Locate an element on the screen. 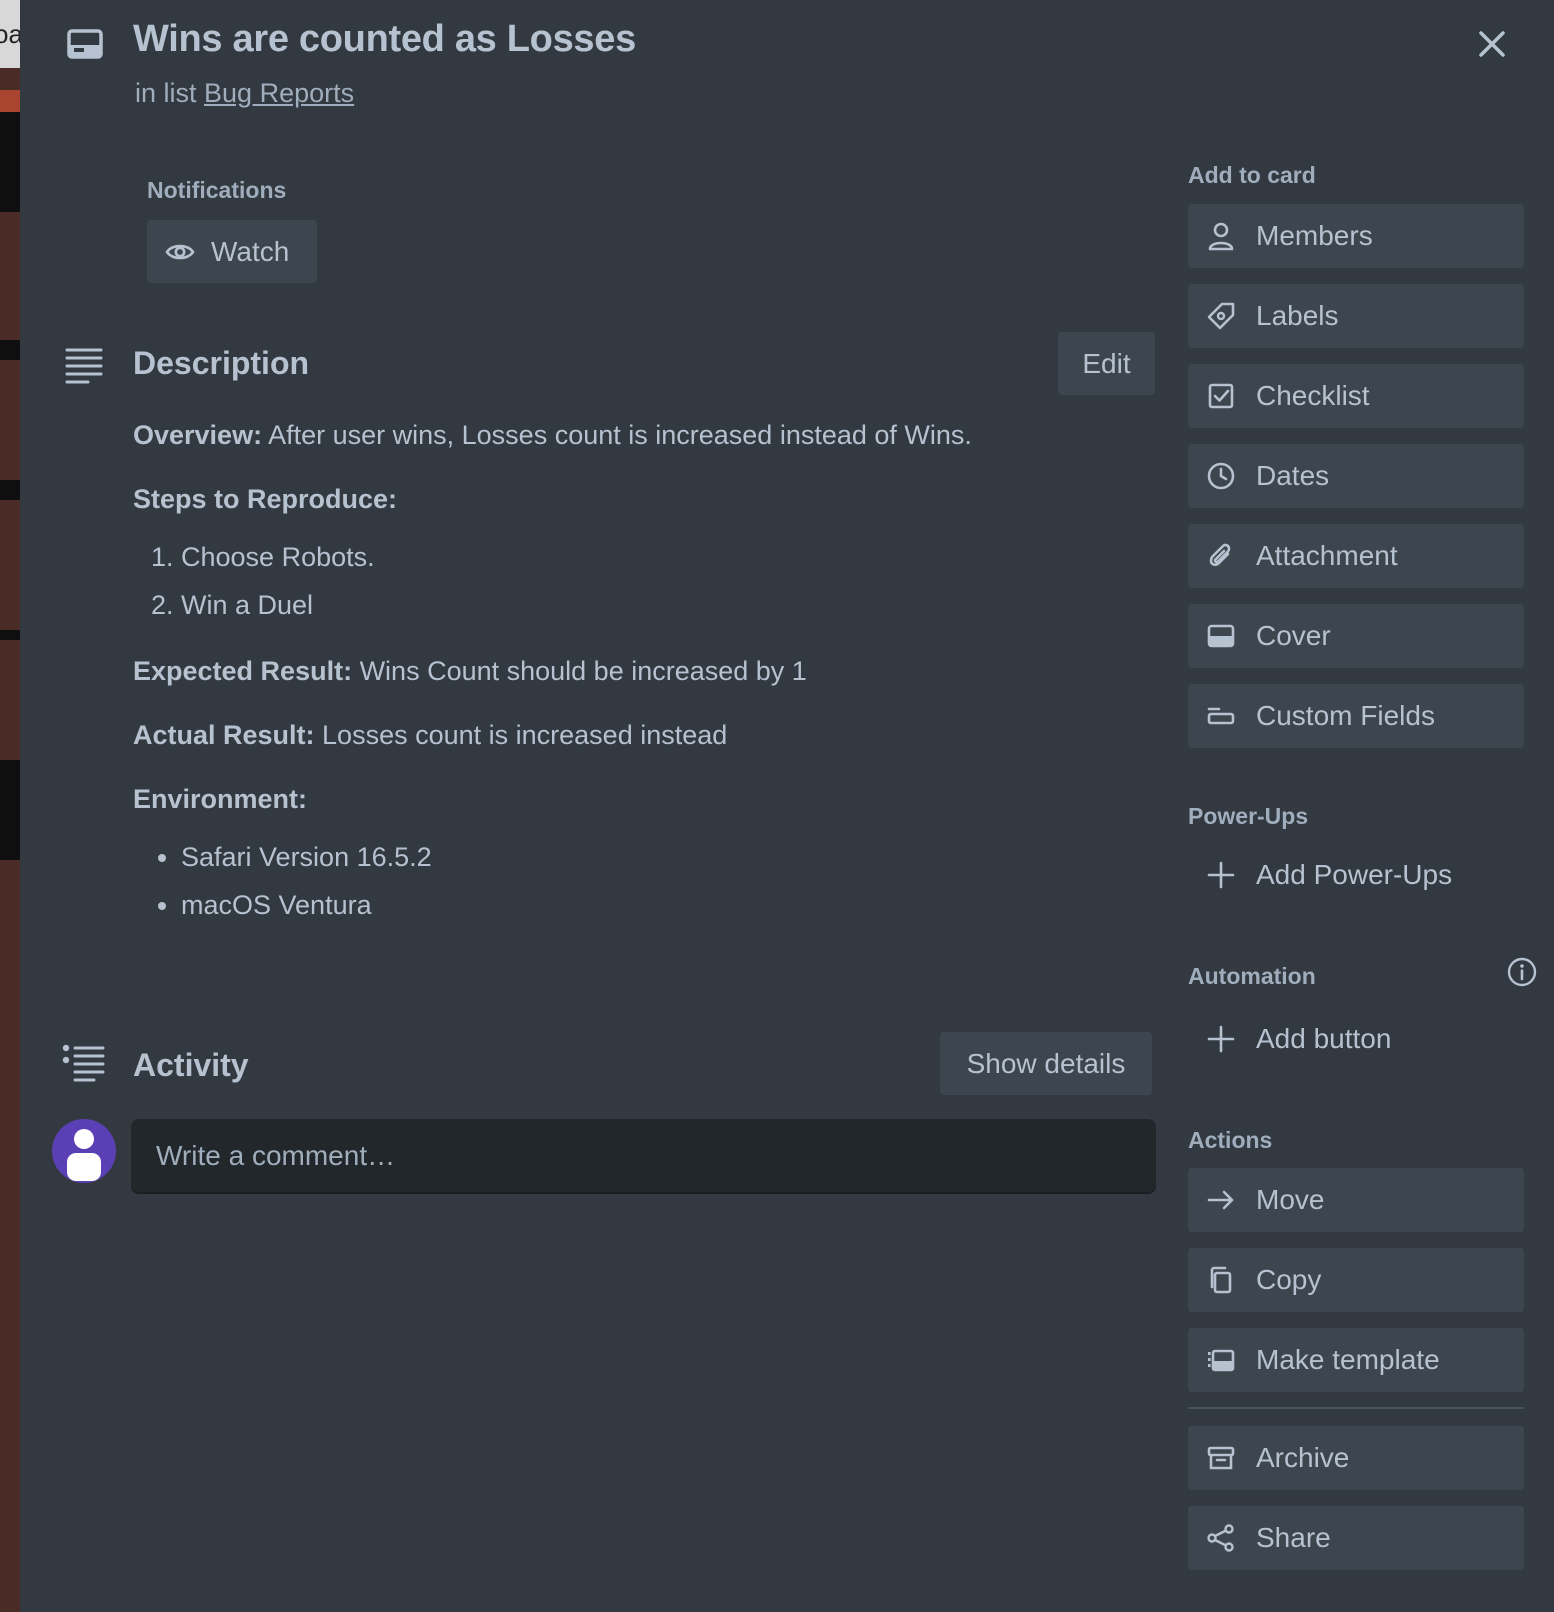 This screenshot has width=1554, height=1612. custom-fields-button: Custom Fields is located at coordinates (1356, 716).